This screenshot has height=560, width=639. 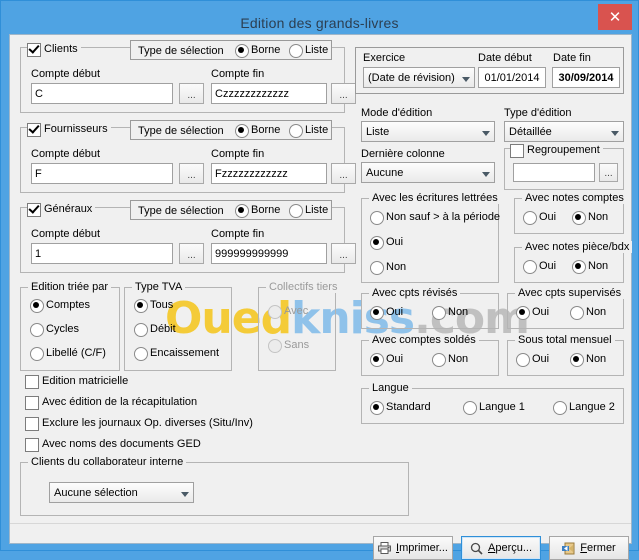 What do you see at coordinates (572, 58) in the screenshot?
I see `date-fin-label: Date fin` at bounding box center [572, 58].